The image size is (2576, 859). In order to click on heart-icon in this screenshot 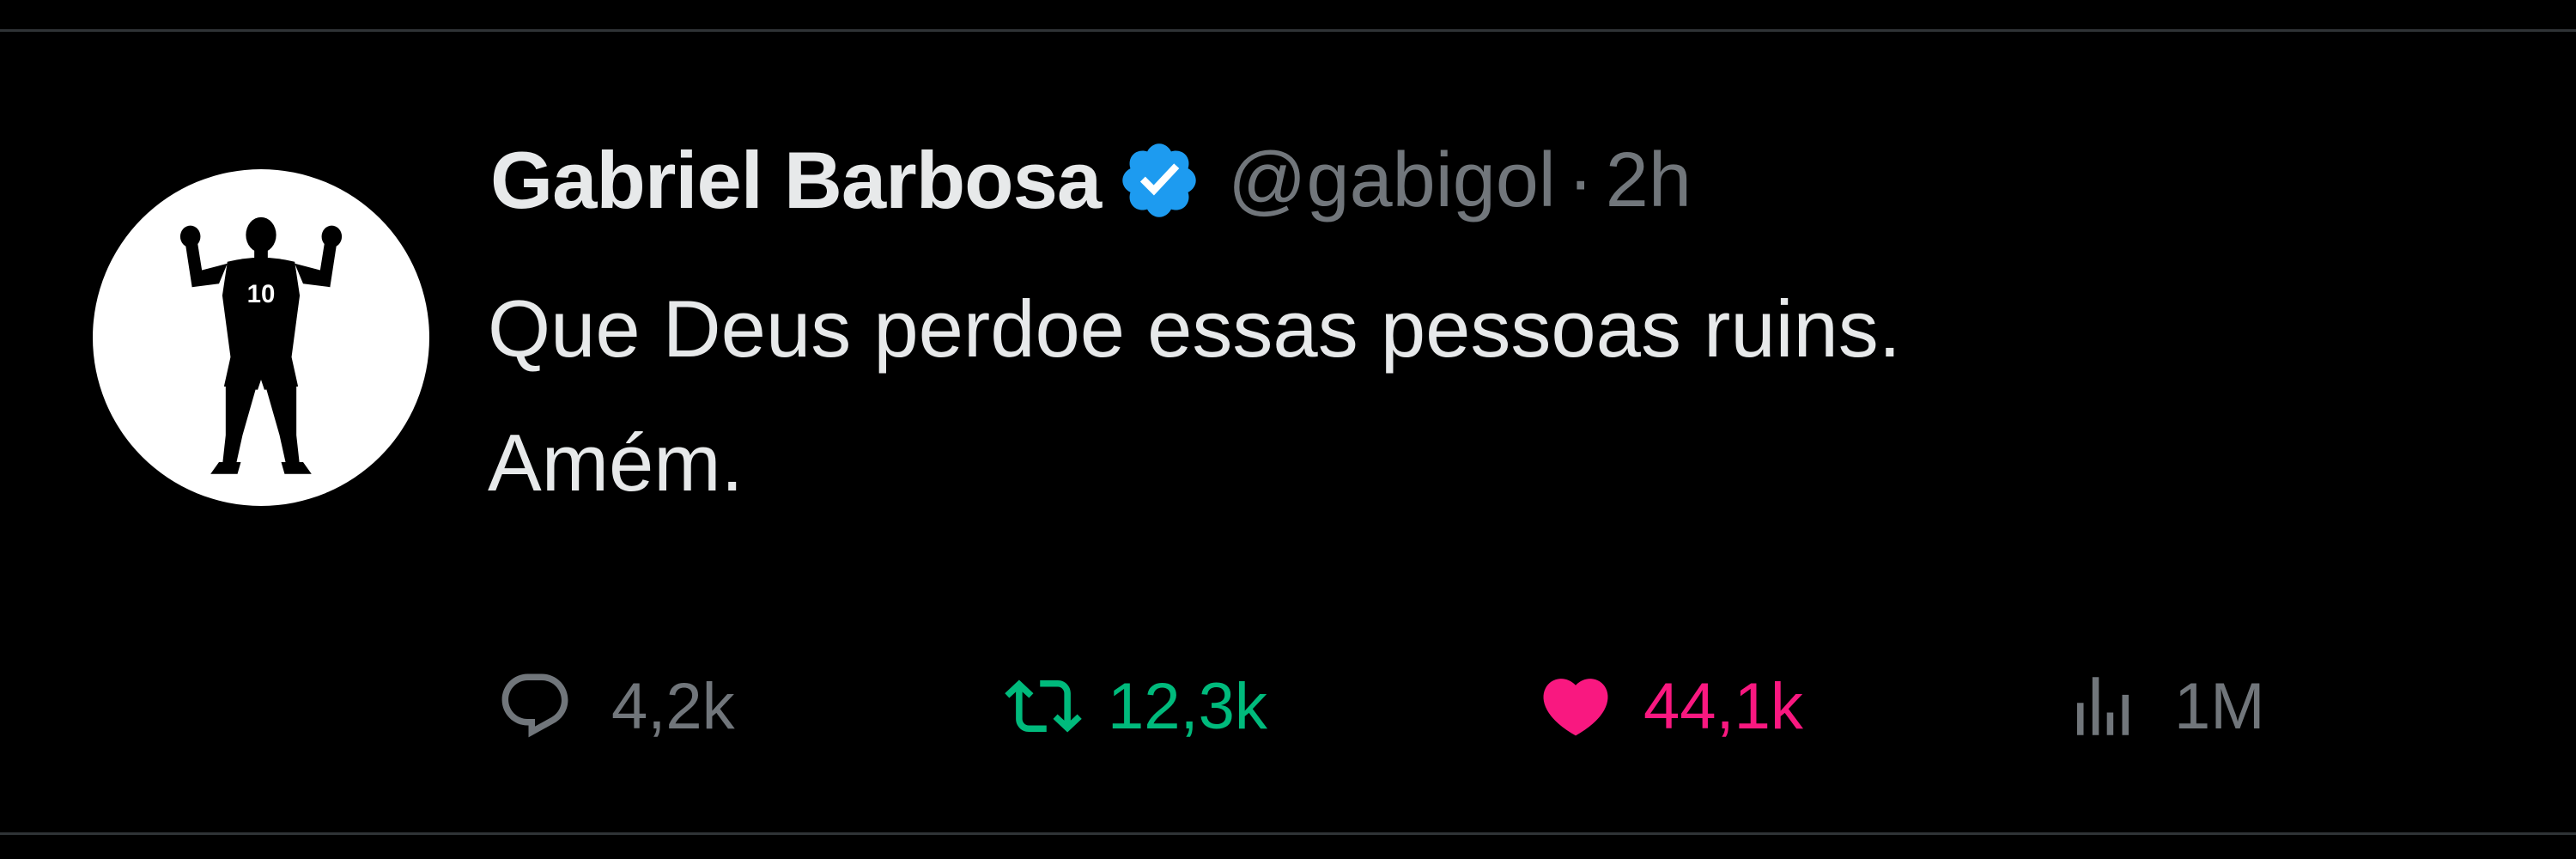, I will do `click(1576, 706)`.